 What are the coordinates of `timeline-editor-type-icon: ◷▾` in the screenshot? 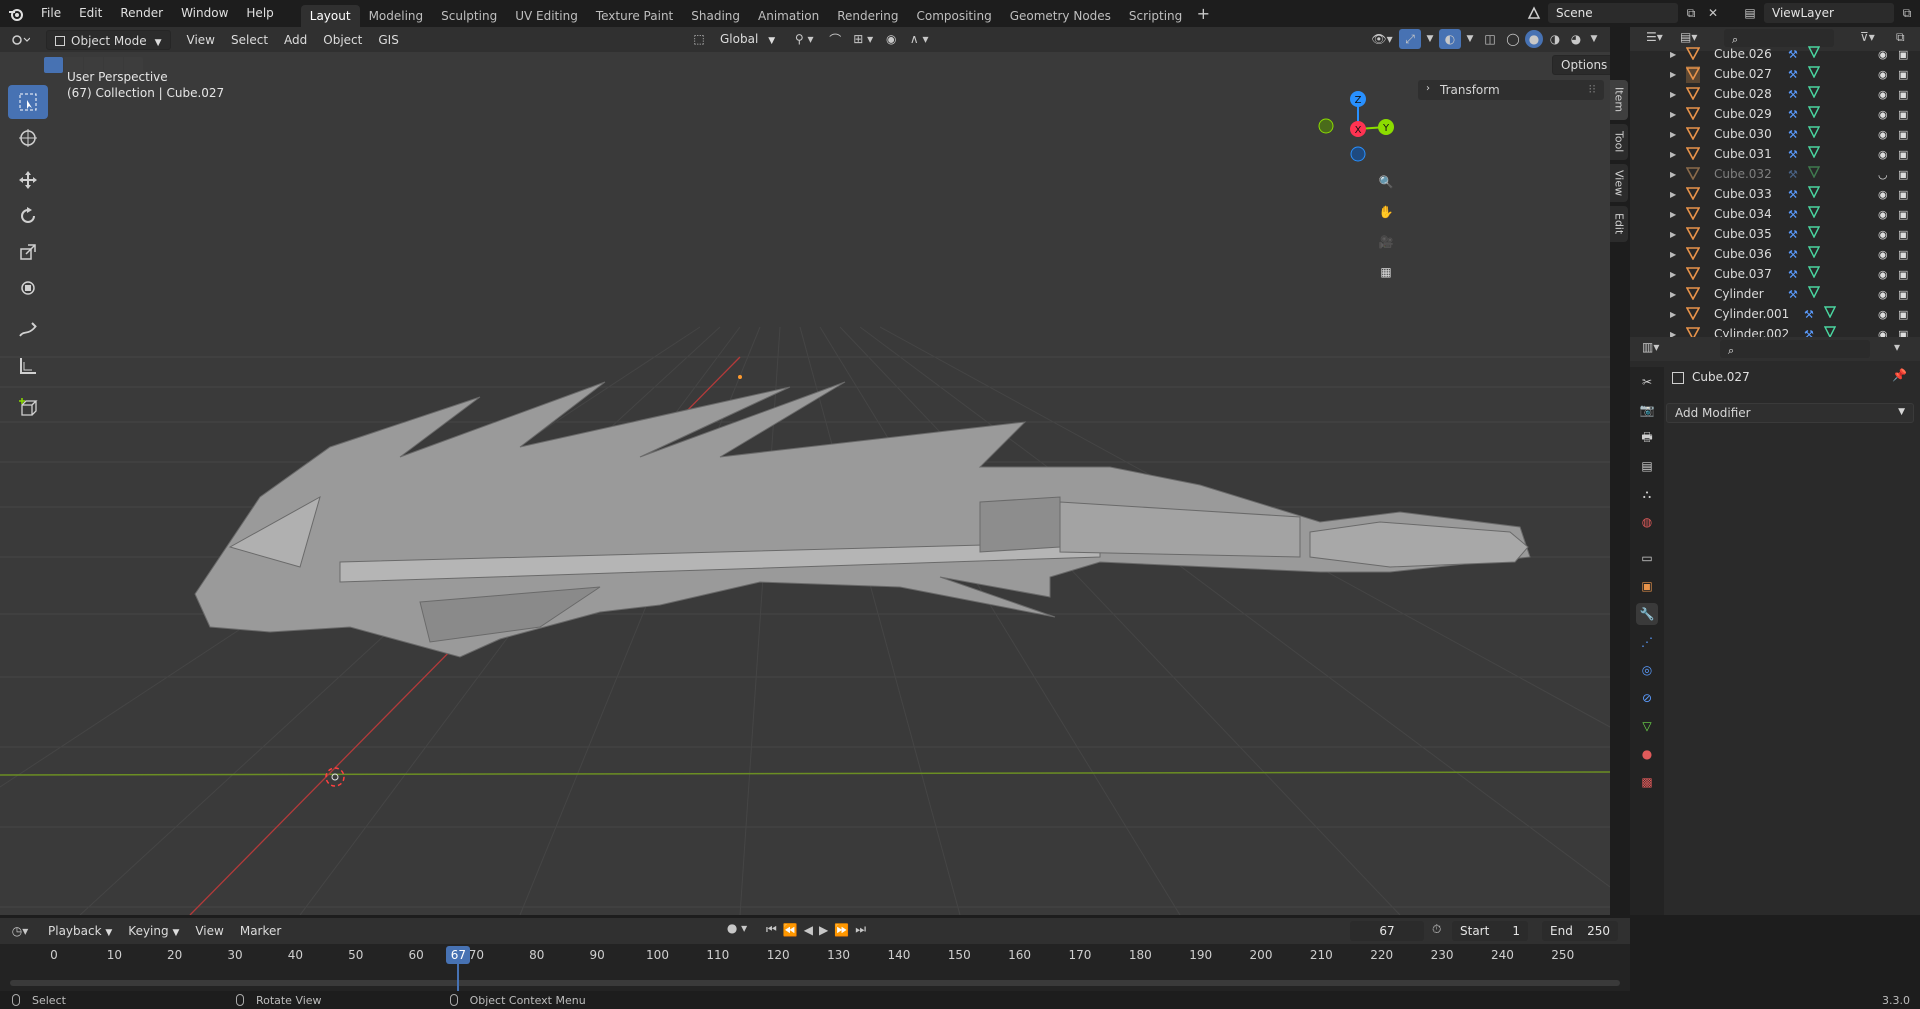 It's located at (20, 931).